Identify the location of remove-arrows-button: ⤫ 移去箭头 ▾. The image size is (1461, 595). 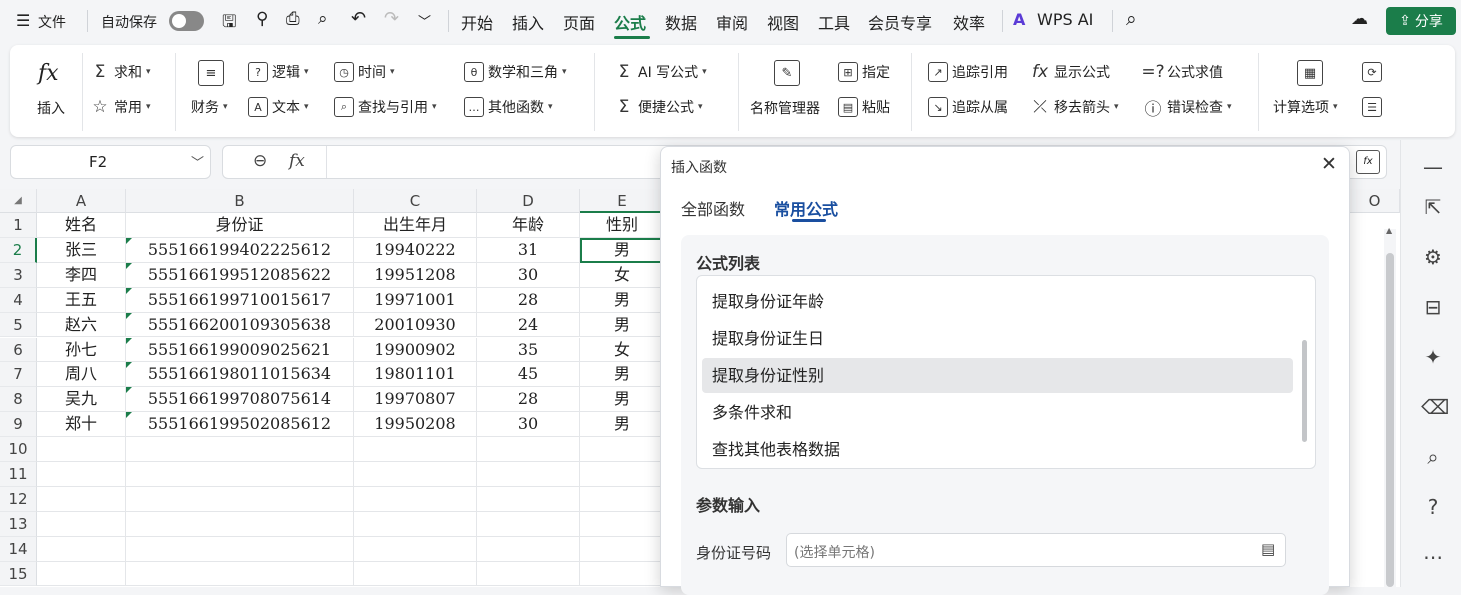
(1074, 107).